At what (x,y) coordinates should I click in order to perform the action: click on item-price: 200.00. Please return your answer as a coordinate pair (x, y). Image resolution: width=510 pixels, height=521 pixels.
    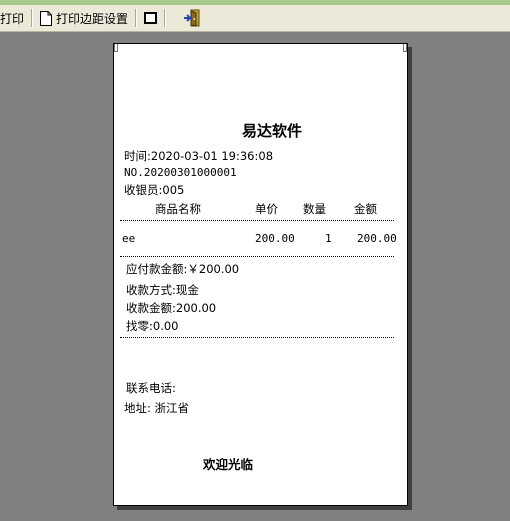
    Looking at the image, I should click on (275, 238).